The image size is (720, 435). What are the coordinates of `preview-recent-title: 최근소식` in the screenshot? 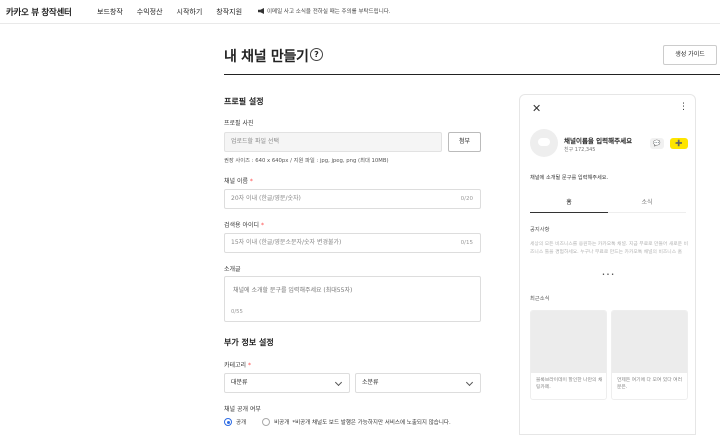 It's located at (540, 299).